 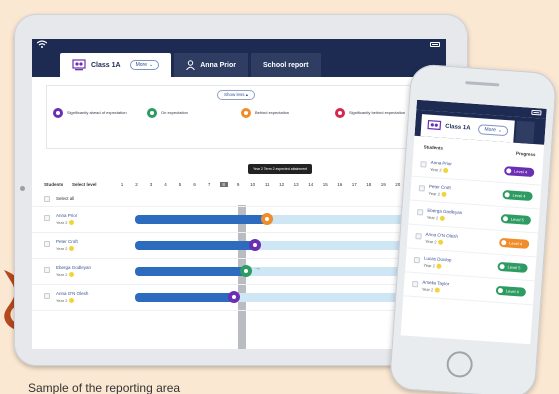 I want to click on level-option: 13, so click(x=296, y=184).